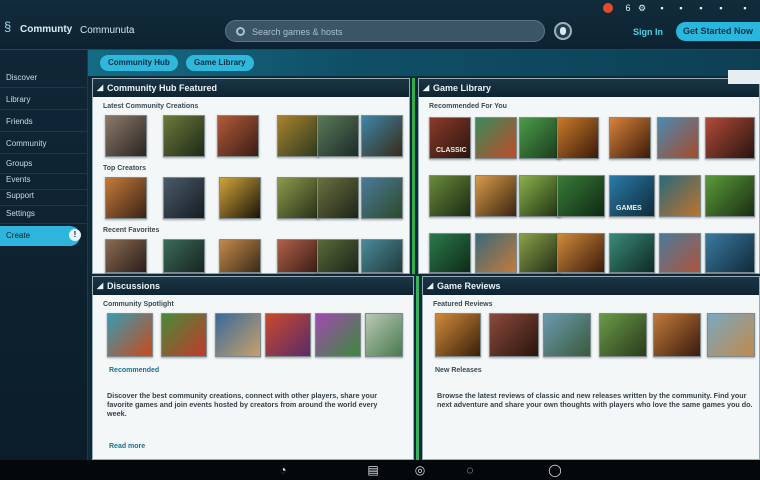 This screenshot has width=760, height=480. What do you see at coordinates (470, 470) in the screenshot?
I see `search-taskbar-icon: ◌` at bounding box center [470, 470].